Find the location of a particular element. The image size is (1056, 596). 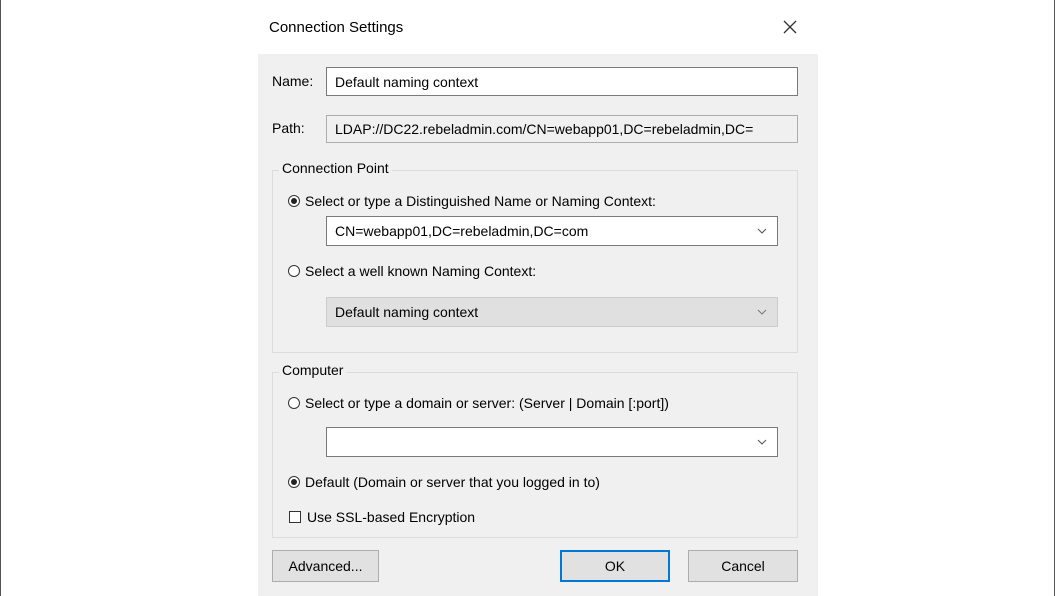

ok-button: OK is located at coordinates (615, 566).